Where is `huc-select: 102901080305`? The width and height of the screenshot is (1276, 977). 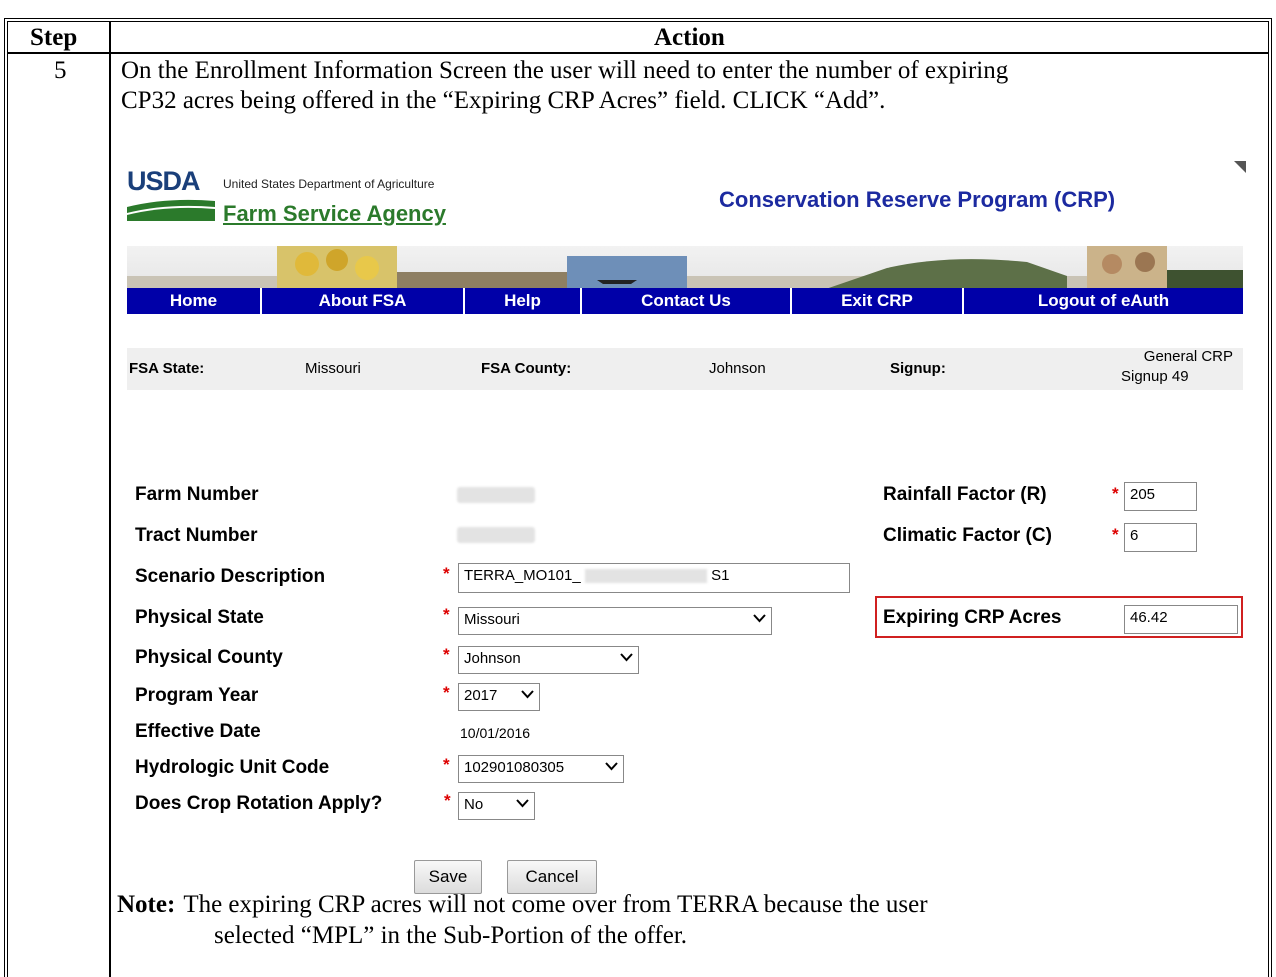
huc-select: 102901080305 is located at coordinates (541, 769).